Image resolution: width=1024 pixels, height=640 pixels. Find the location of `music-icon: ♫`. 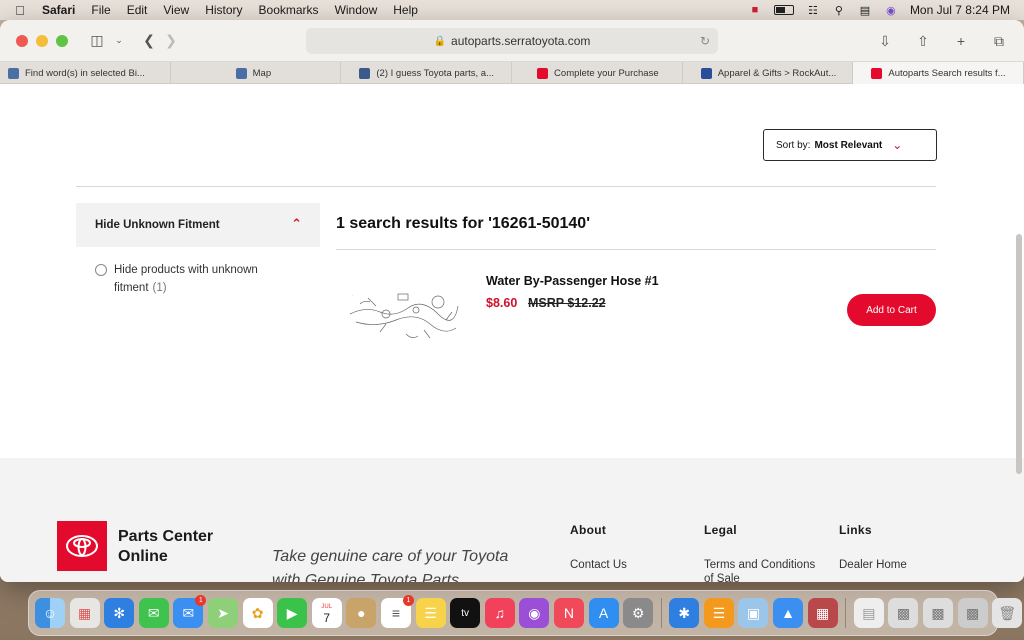

music-icon: ♫ is located at coordinates (499, 613).